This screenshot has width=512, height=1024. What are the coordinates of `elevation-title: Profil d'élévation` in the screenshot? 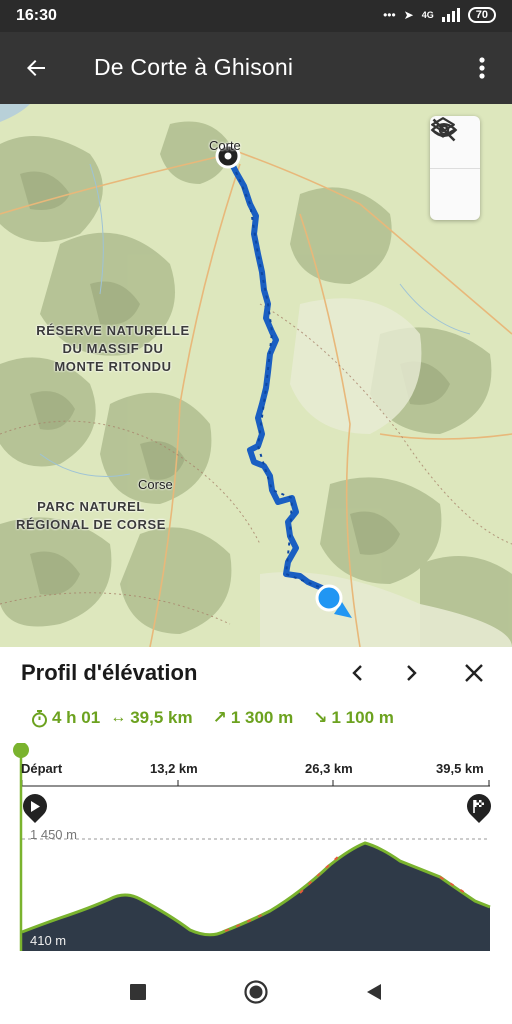 It's located at (109, 672).